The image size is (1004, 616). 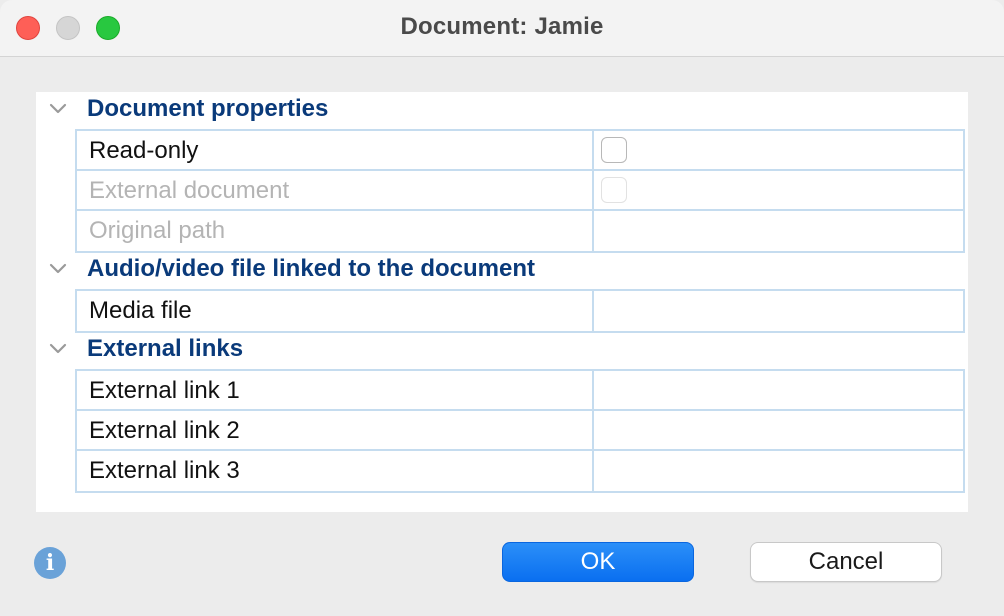 I want to click on external-document-checkbox, so click(x=614, y=190).